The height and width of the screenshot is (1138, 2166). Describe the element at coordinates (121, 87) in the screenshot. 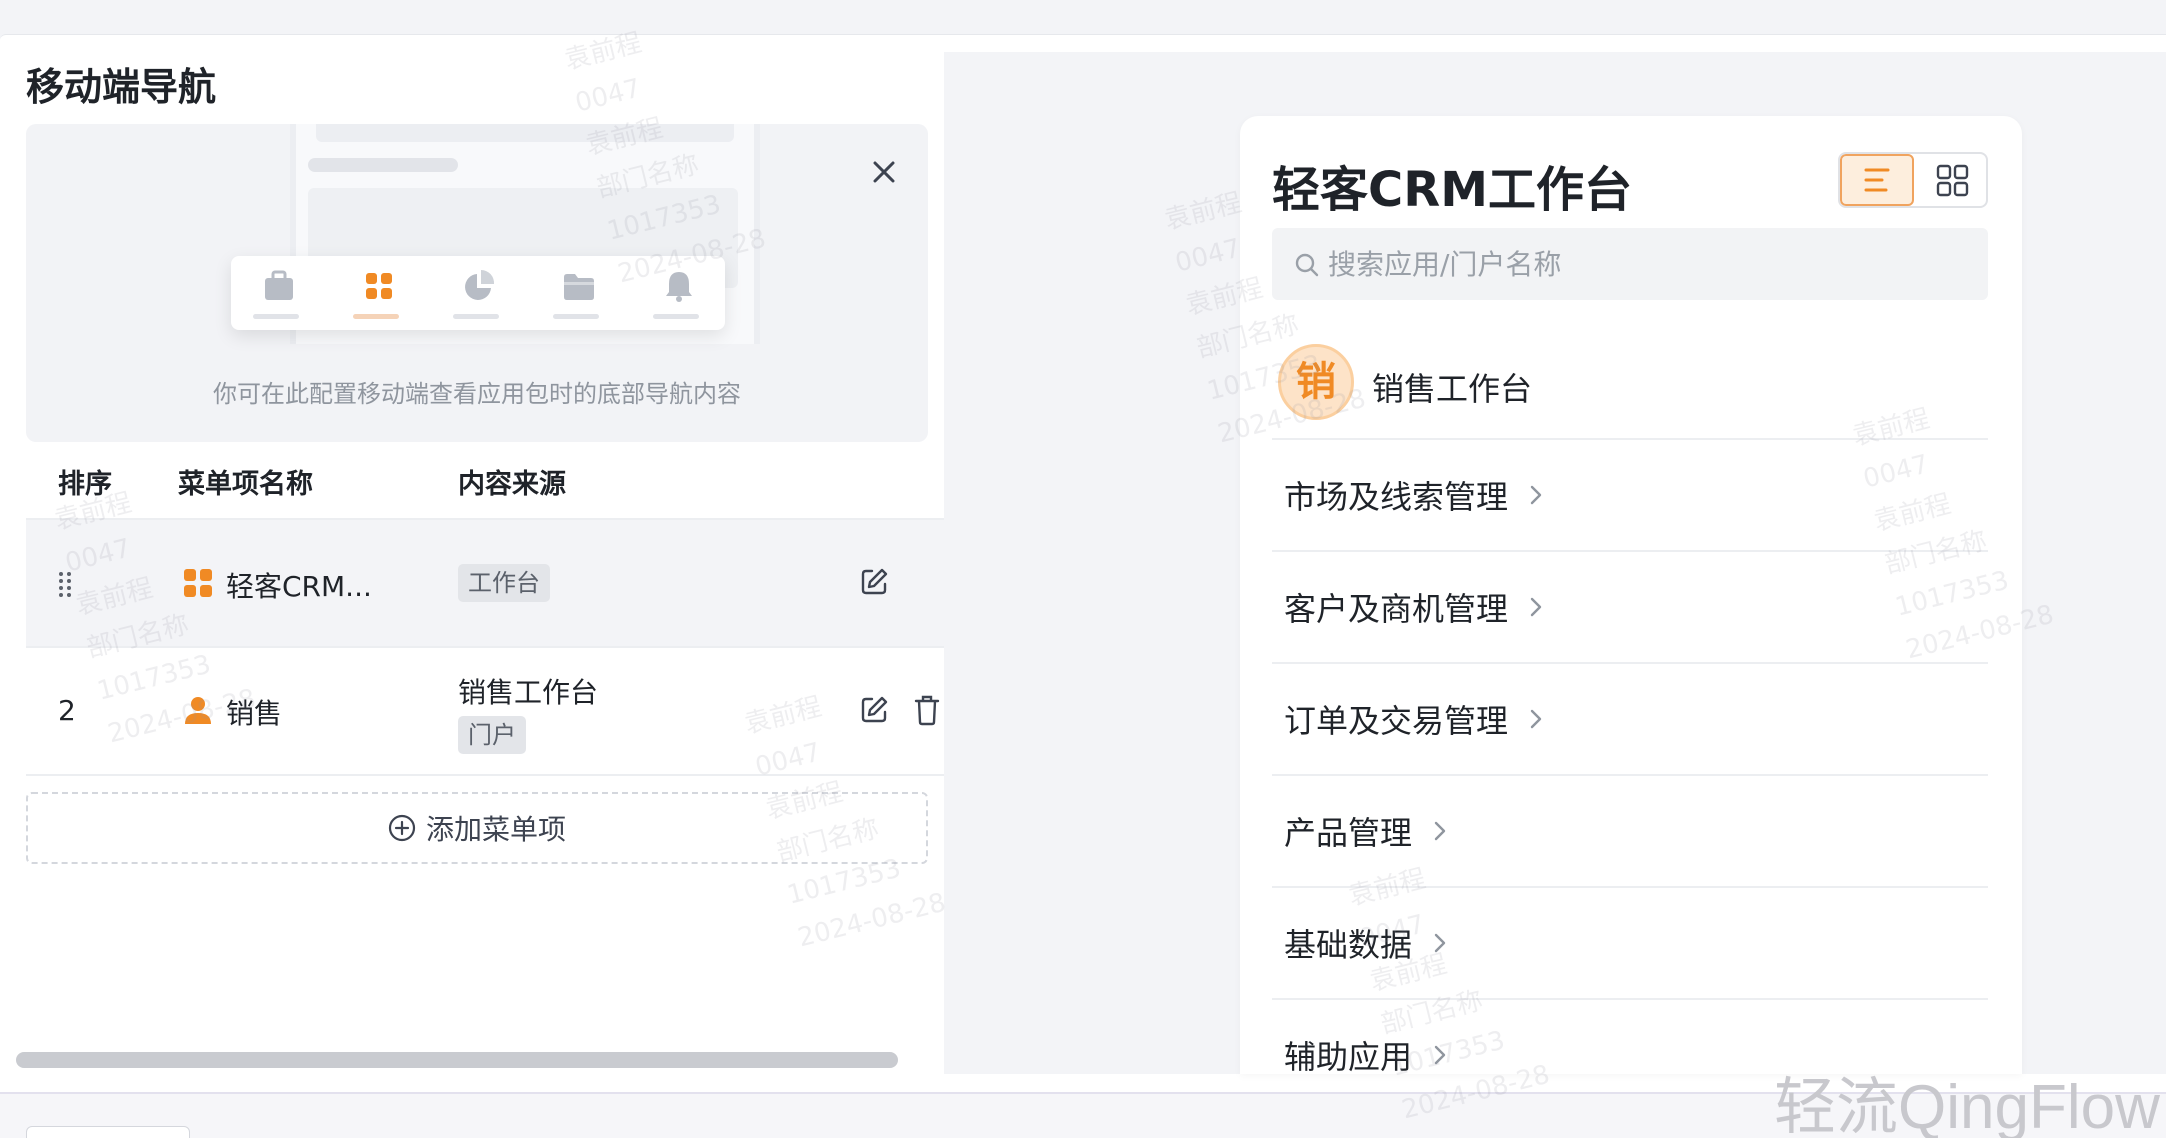

I see `section-title: 移动端导航` at that location.